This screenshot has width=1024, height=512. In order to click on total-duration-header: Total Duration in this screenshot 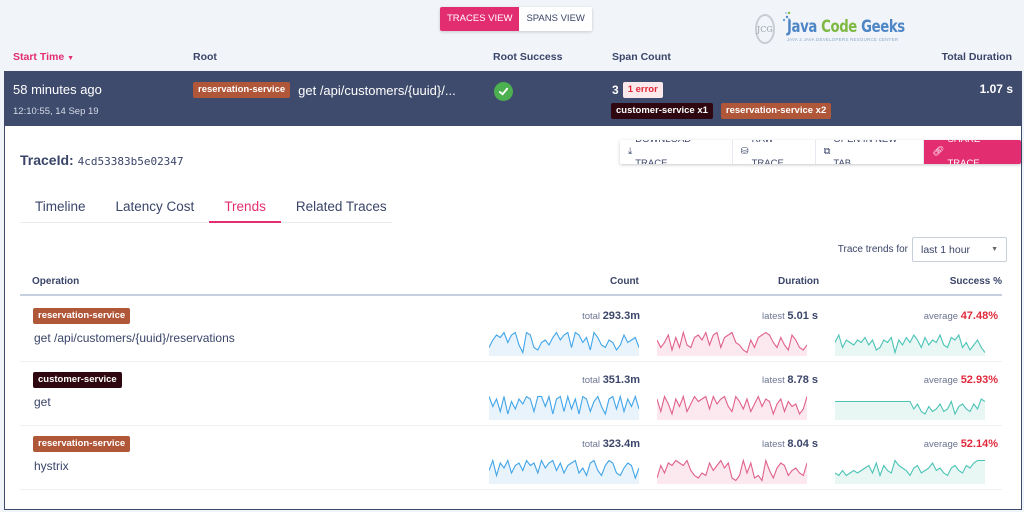, I will do `click(977, 57)`.